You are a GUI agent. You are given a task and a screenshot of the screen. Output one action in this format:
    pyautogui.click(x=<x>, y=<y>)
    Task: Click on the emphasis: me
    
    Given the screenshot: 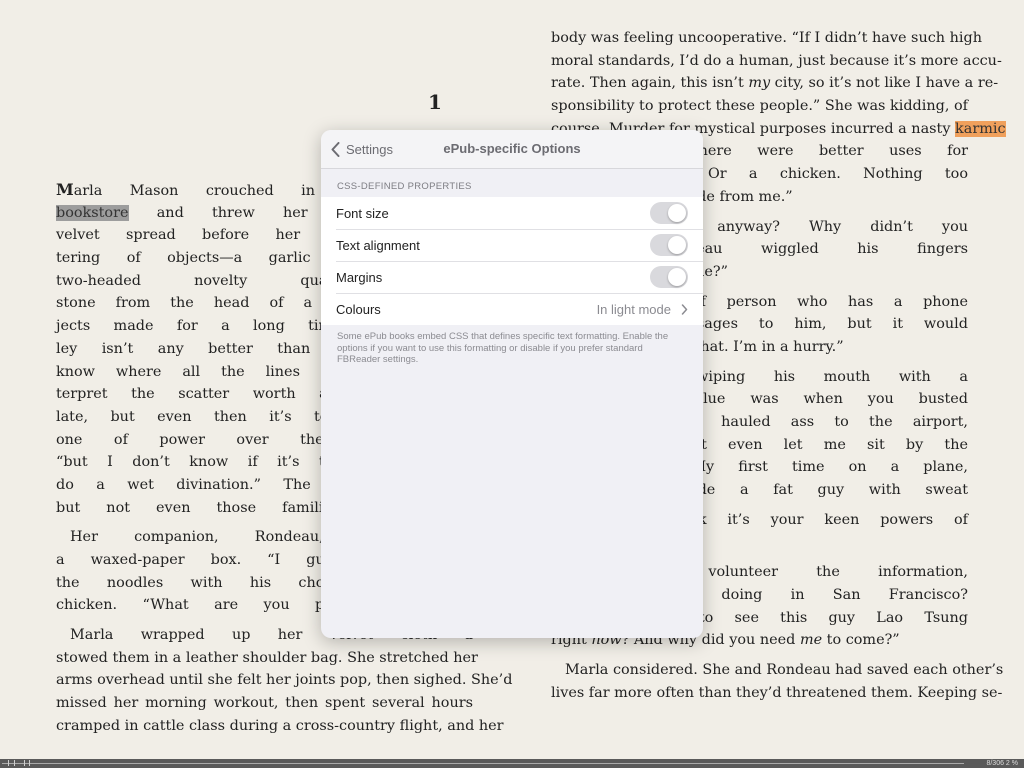 What is the action you would take?
    pyautogui.click(x=811, y=640)
    